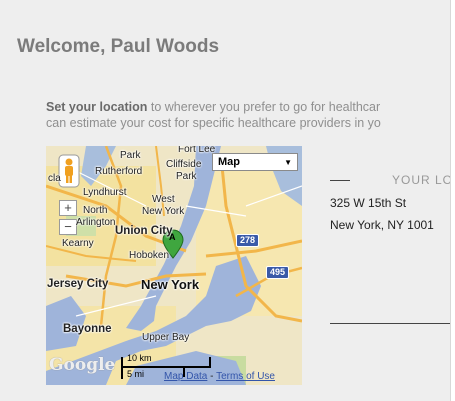 This screenshot has height=401, width=455. What do you see at coordinates (170, 284) in the screenshot?
I see `map-label-new-york: New York` at bounding box center [170, 284].